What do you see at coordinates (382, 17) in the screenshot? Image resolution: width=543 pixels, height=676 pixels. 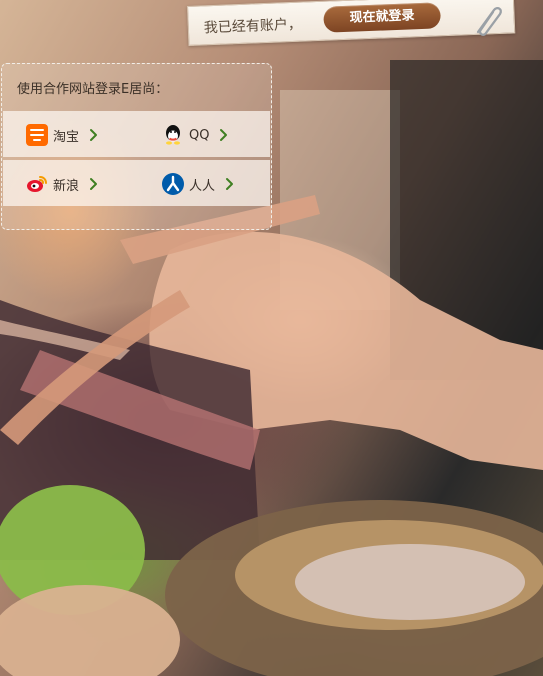 I see `login-now-button: 现在就登录` at bounding box center [382, 17].